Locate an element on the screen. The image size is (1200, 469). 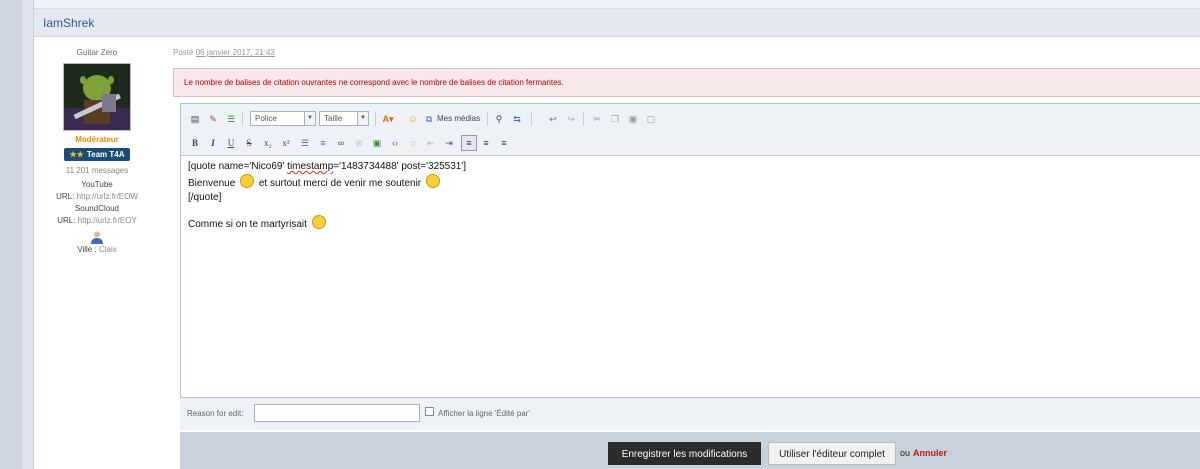
eraser-icon: ✎ is located at coordinates (213, 119).